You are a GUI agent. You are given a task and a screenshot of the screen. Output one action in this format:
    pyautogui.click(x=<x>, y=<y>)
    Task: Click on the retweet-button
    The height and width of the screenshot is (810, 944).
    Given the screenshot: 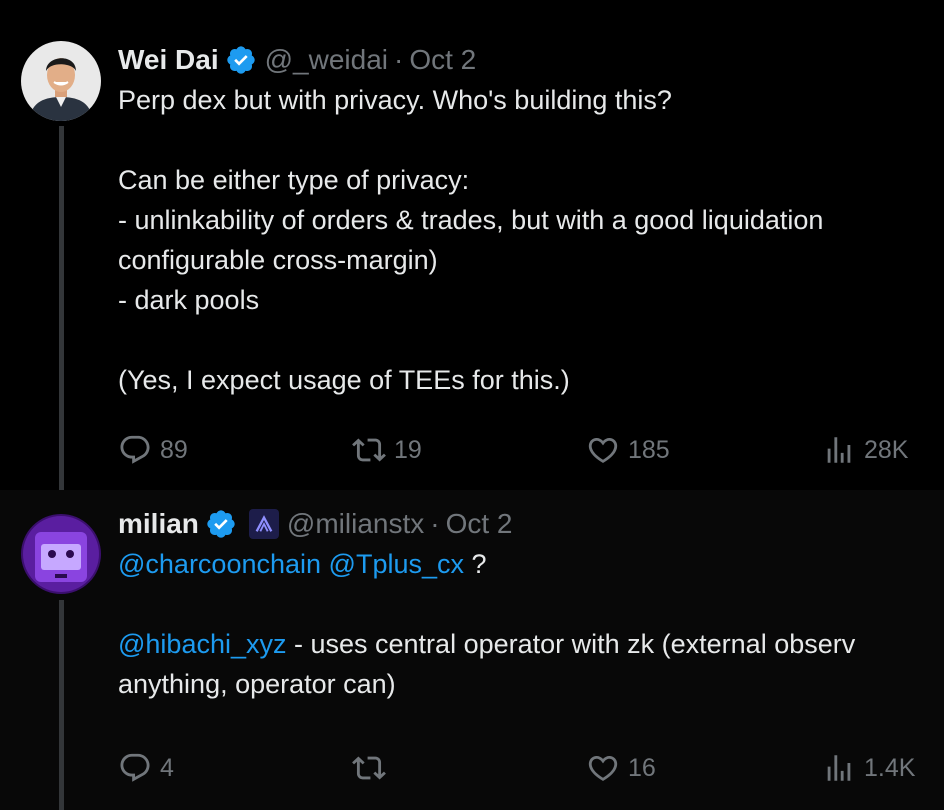 What is the action you would take?
    pyautogui.click(x=373, y=768)
    